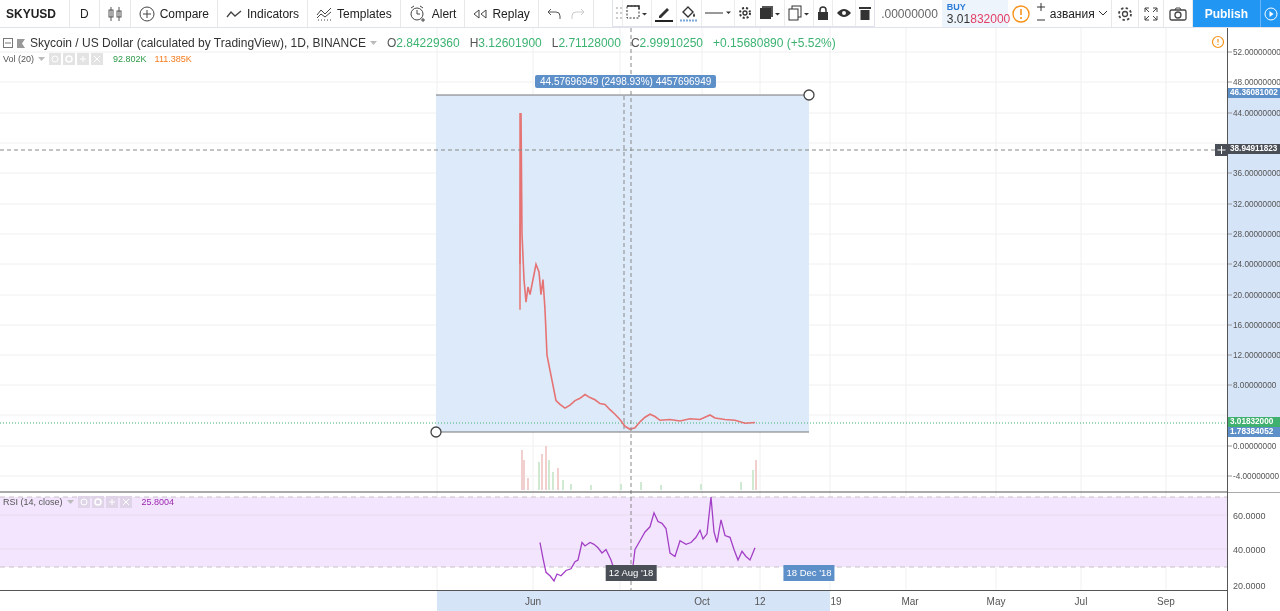  I want to click on price-label: 8.00000000, so click(1255, 385).